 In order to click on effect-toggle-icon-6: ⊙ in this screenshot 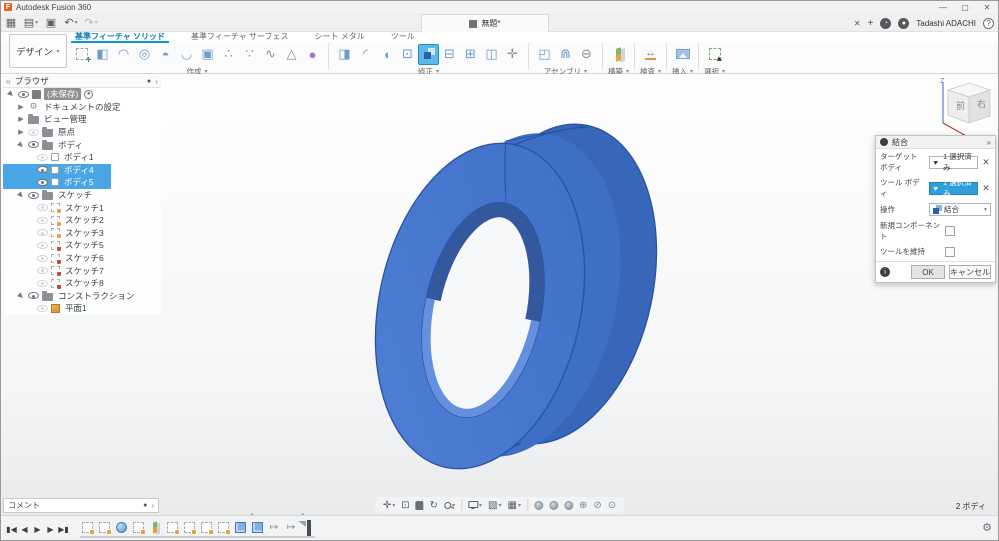, I will do `click(612, 505)`.